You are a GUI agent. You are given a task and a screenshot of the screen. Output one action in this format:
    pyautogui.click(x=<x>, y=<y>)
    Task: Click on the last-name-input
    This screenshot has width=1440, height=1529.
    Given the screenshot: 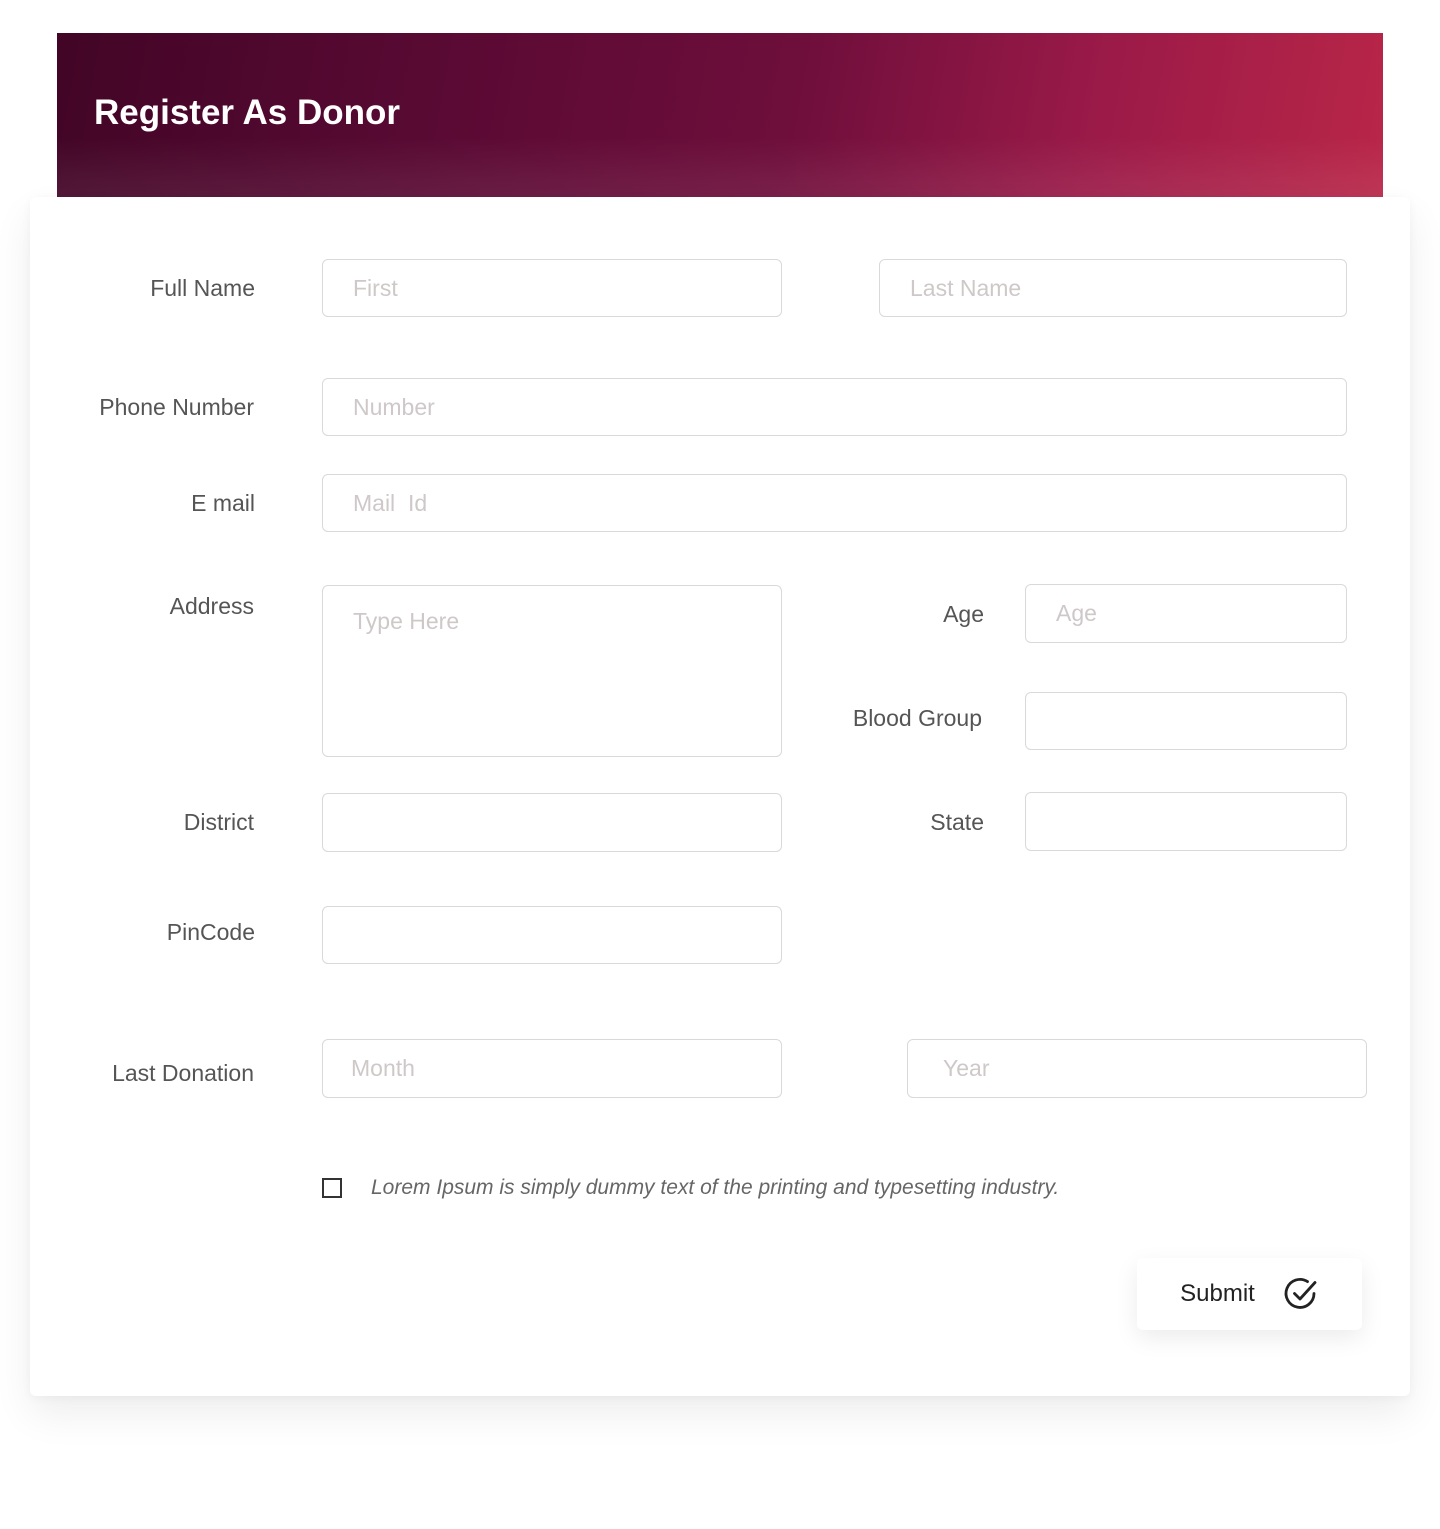 What is the action you would take?
    pyautogui.click(x=1113, y=288)
    